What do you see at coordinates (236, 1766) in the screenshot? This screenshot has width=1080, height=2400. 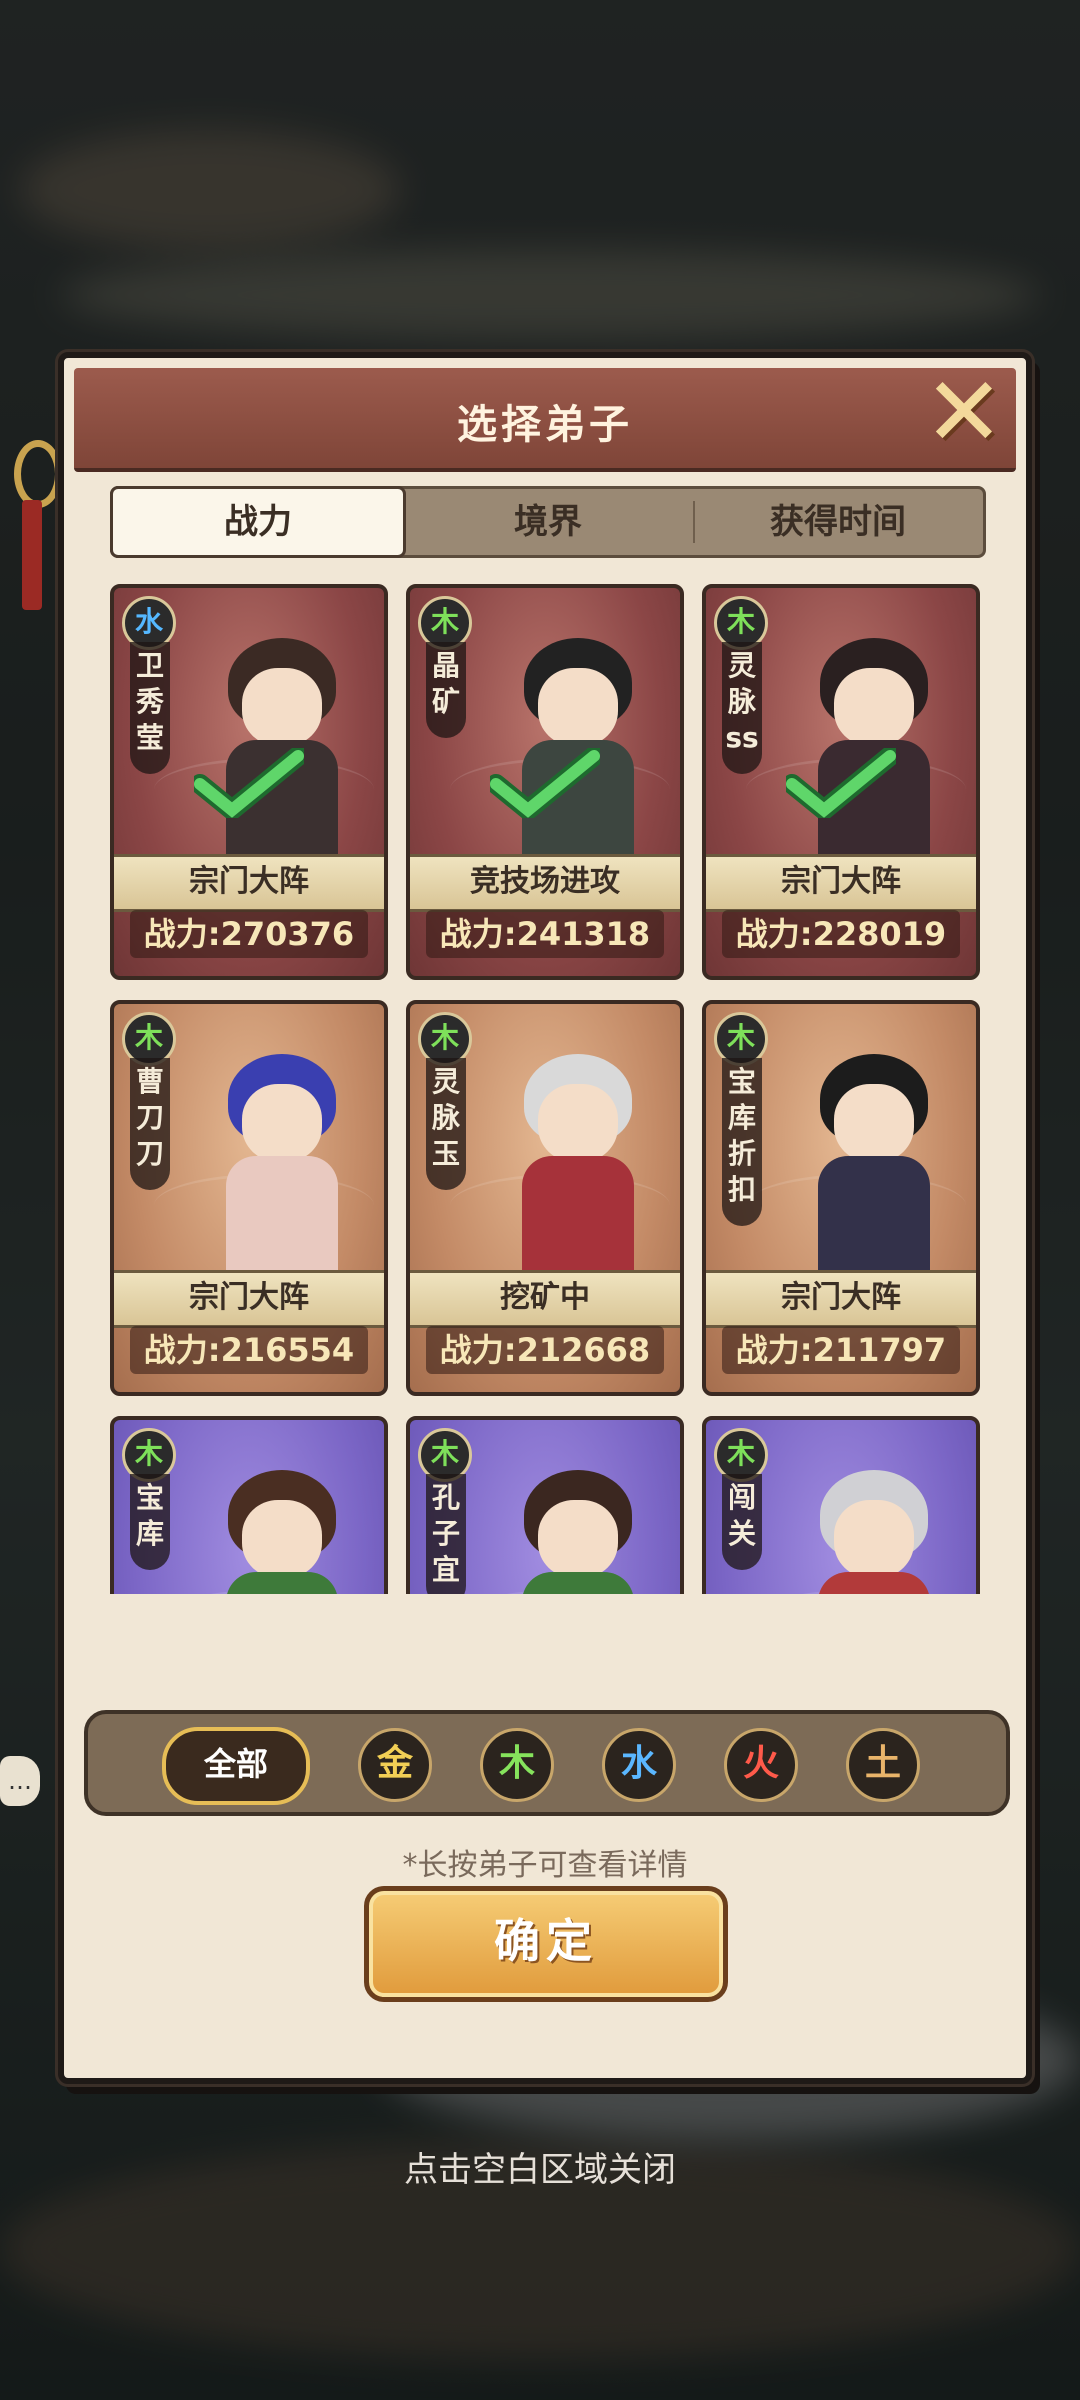 I see `filter-all-button: 全部` at bounding box center [236, 1766].